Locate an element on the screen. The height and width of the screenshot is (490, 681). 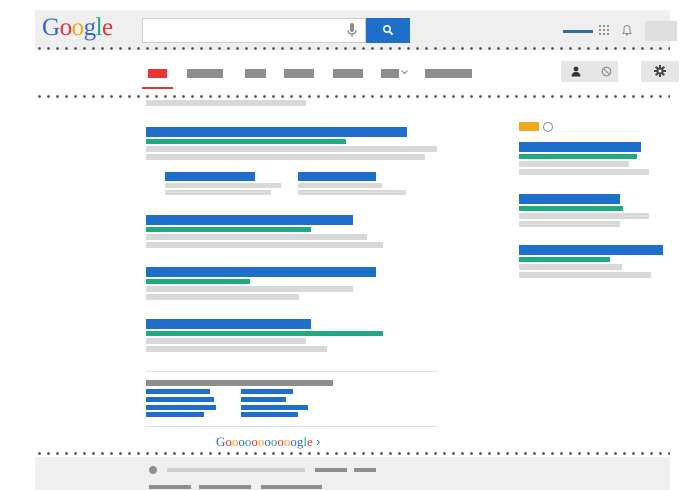
result-4-title is located at coordinates (228, 324).